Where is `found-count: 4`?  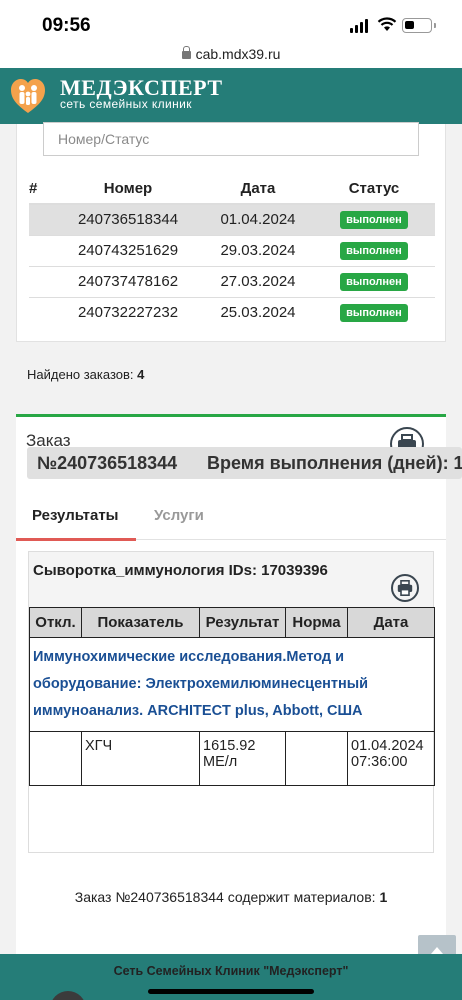 found-count: 4 is located at coordinates (141, 374).